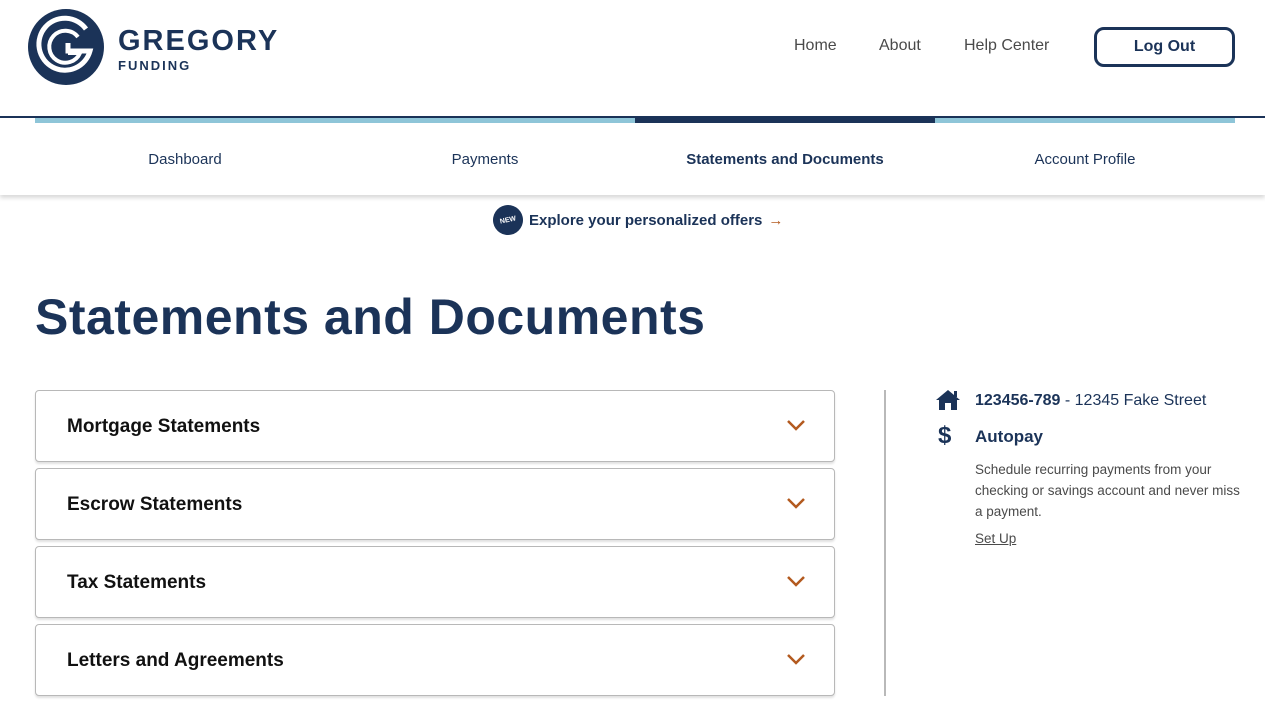  I want to click on accordion-label: Mortgage Statements, so click(164, 426).